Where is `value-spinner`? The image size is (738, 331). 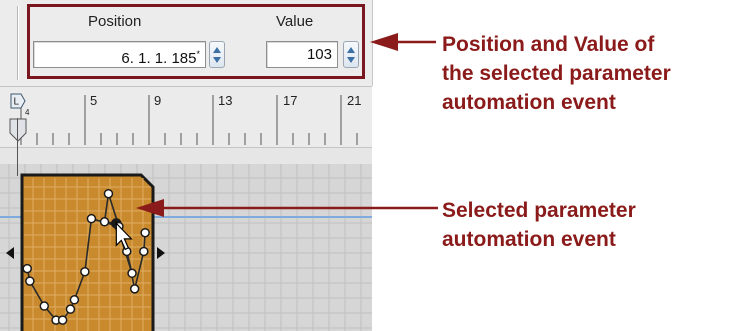
value-spinner is located at coordinates (351, 54).